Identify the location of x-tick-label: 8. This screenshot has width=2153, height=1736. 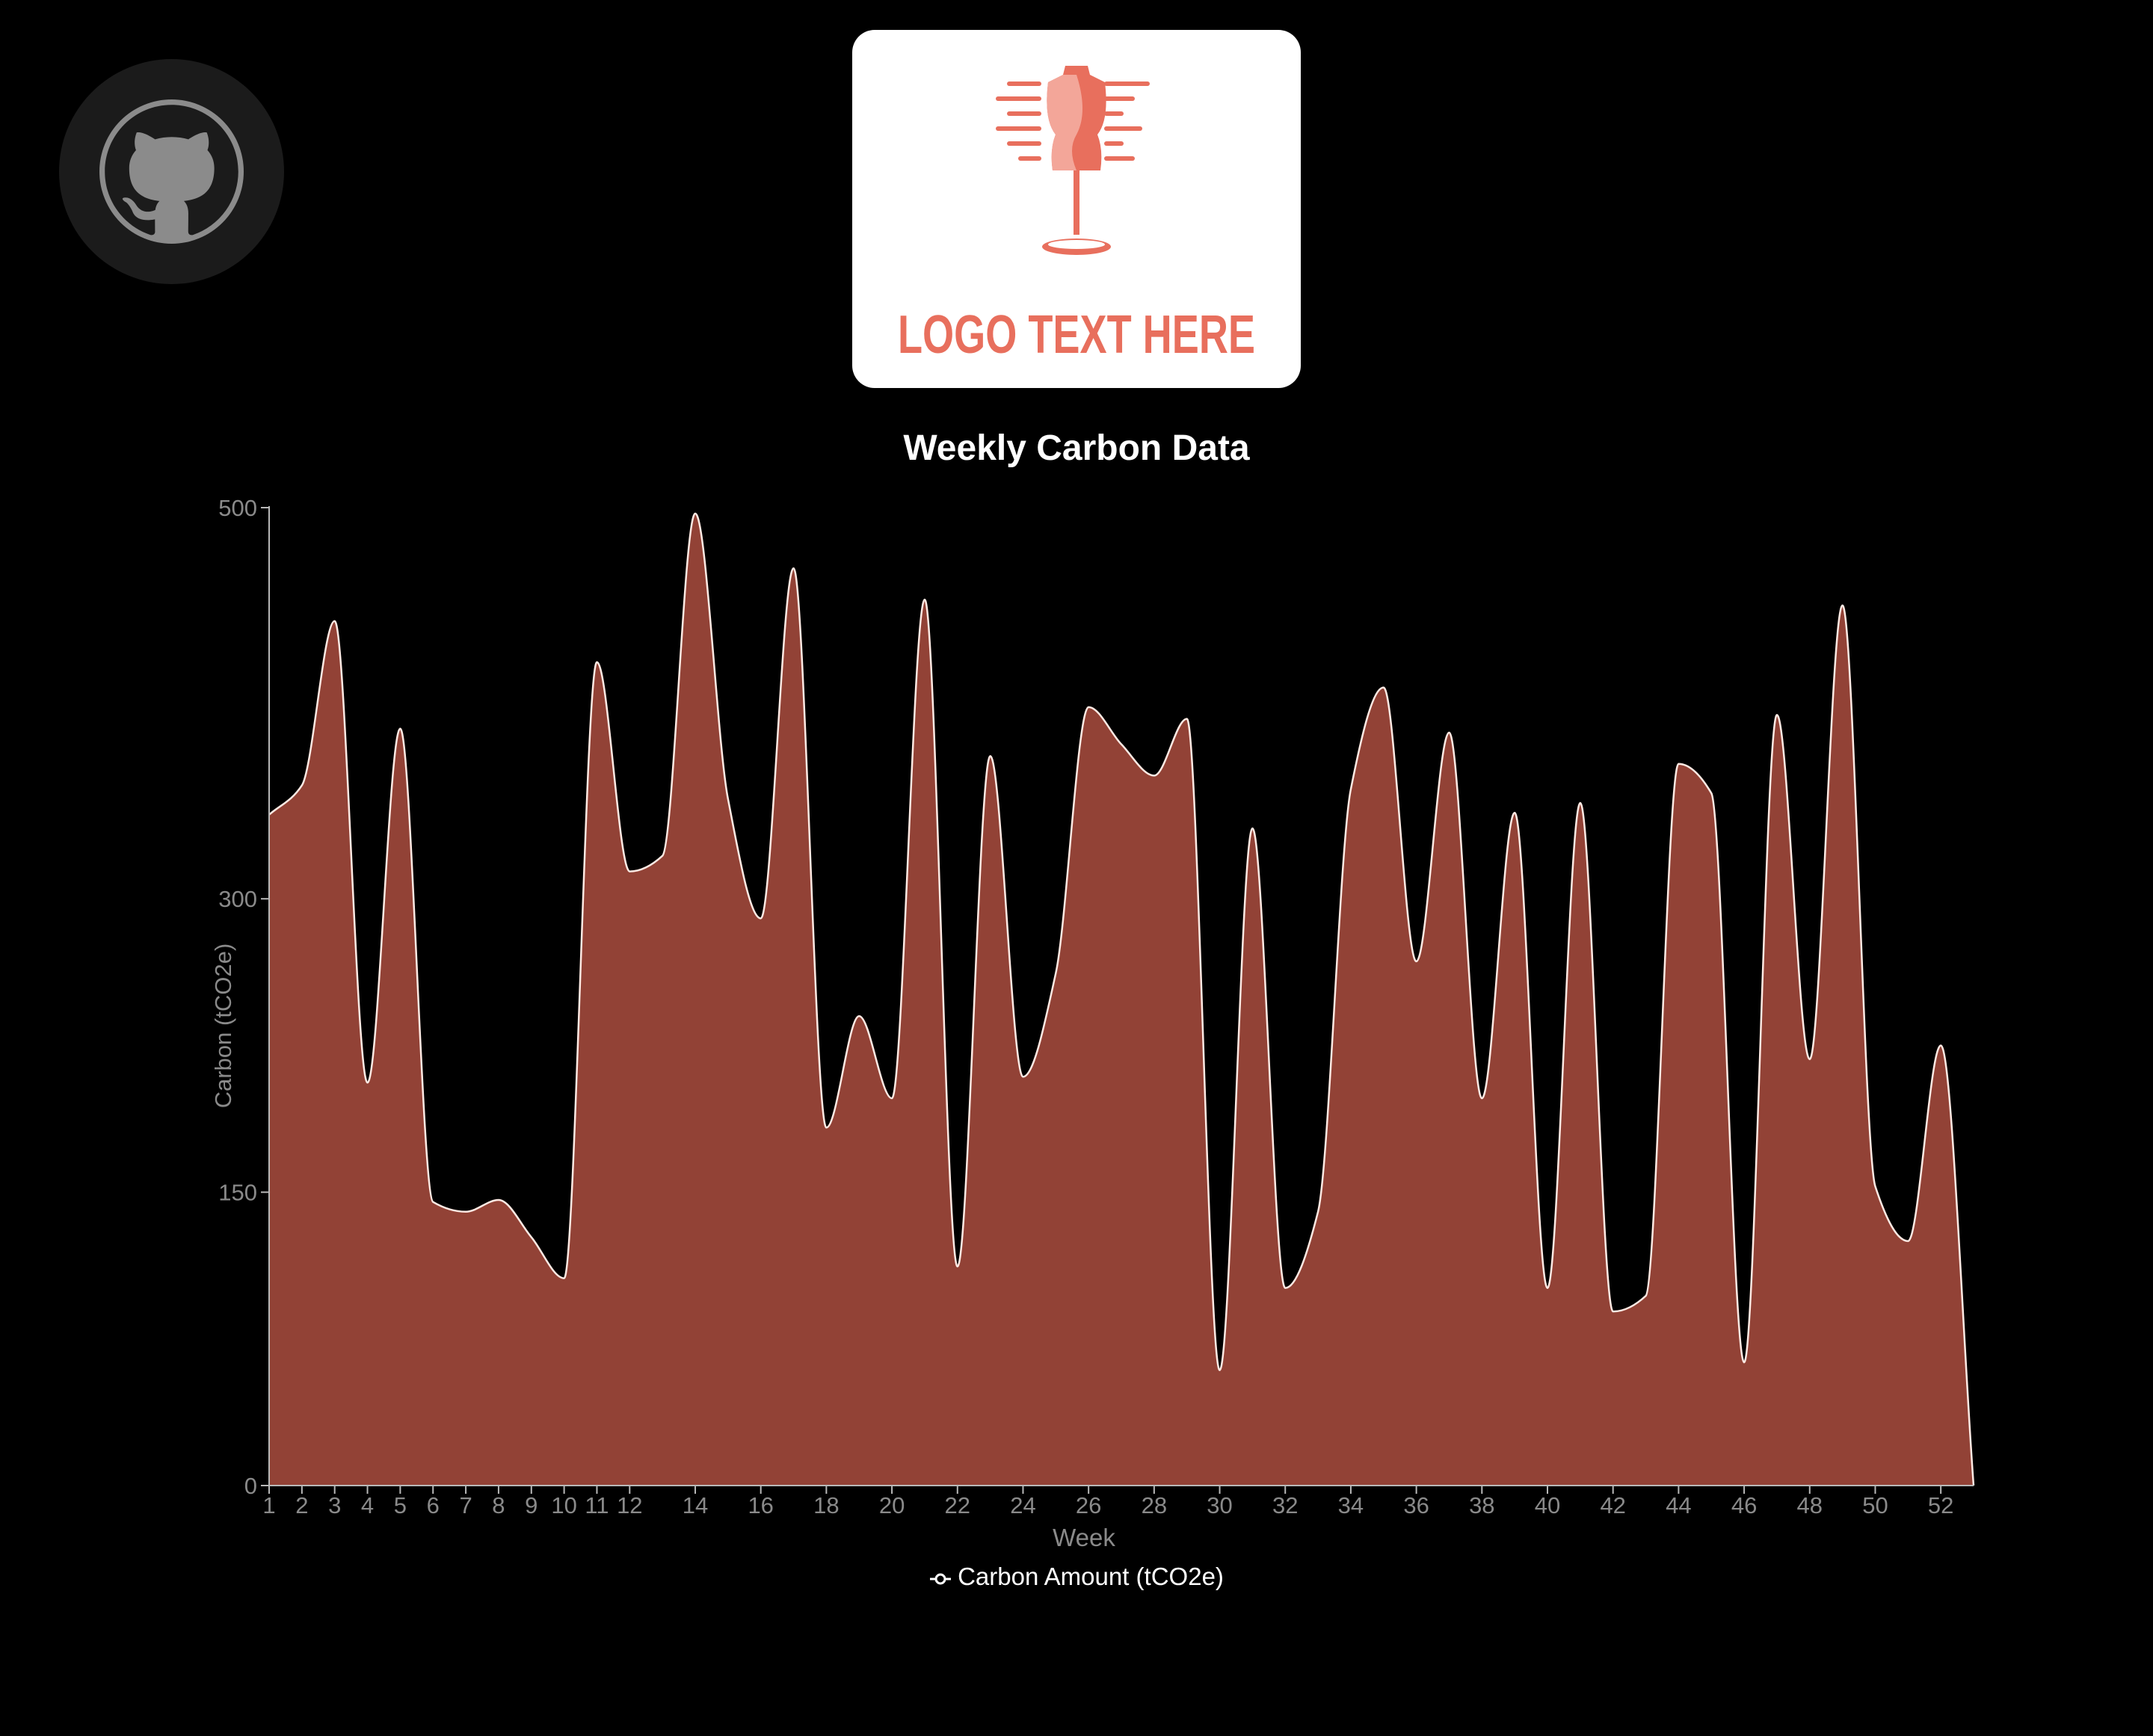
(498, 1505).